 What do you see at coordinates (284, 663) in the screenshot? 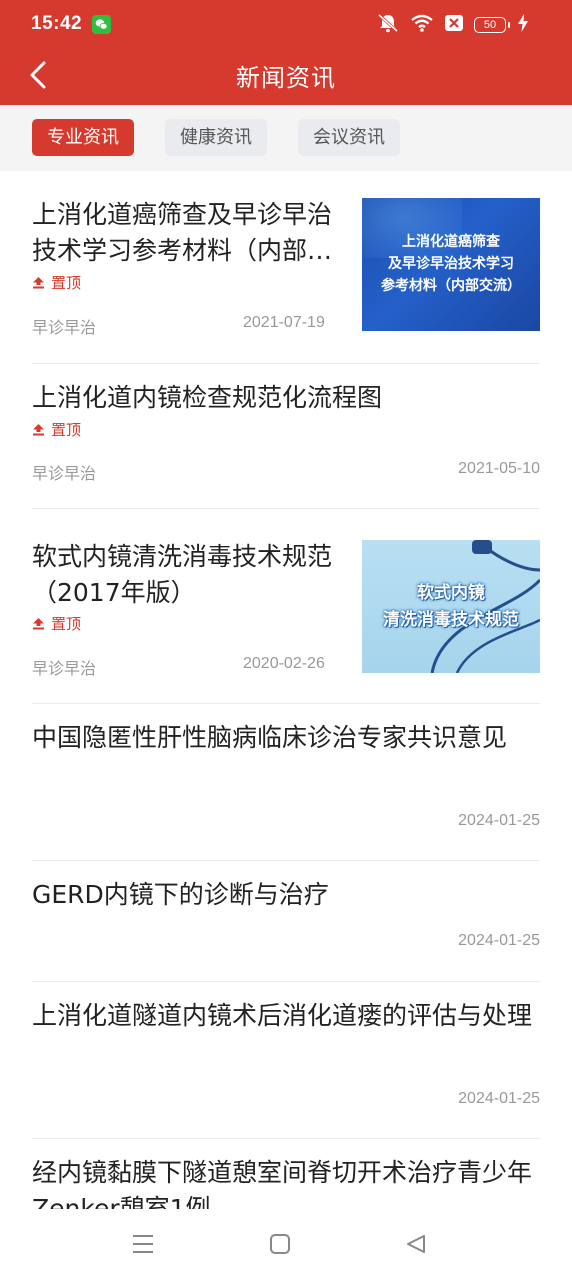
I see `article-date: 2020-02-26` at bounding box center [284, 663].